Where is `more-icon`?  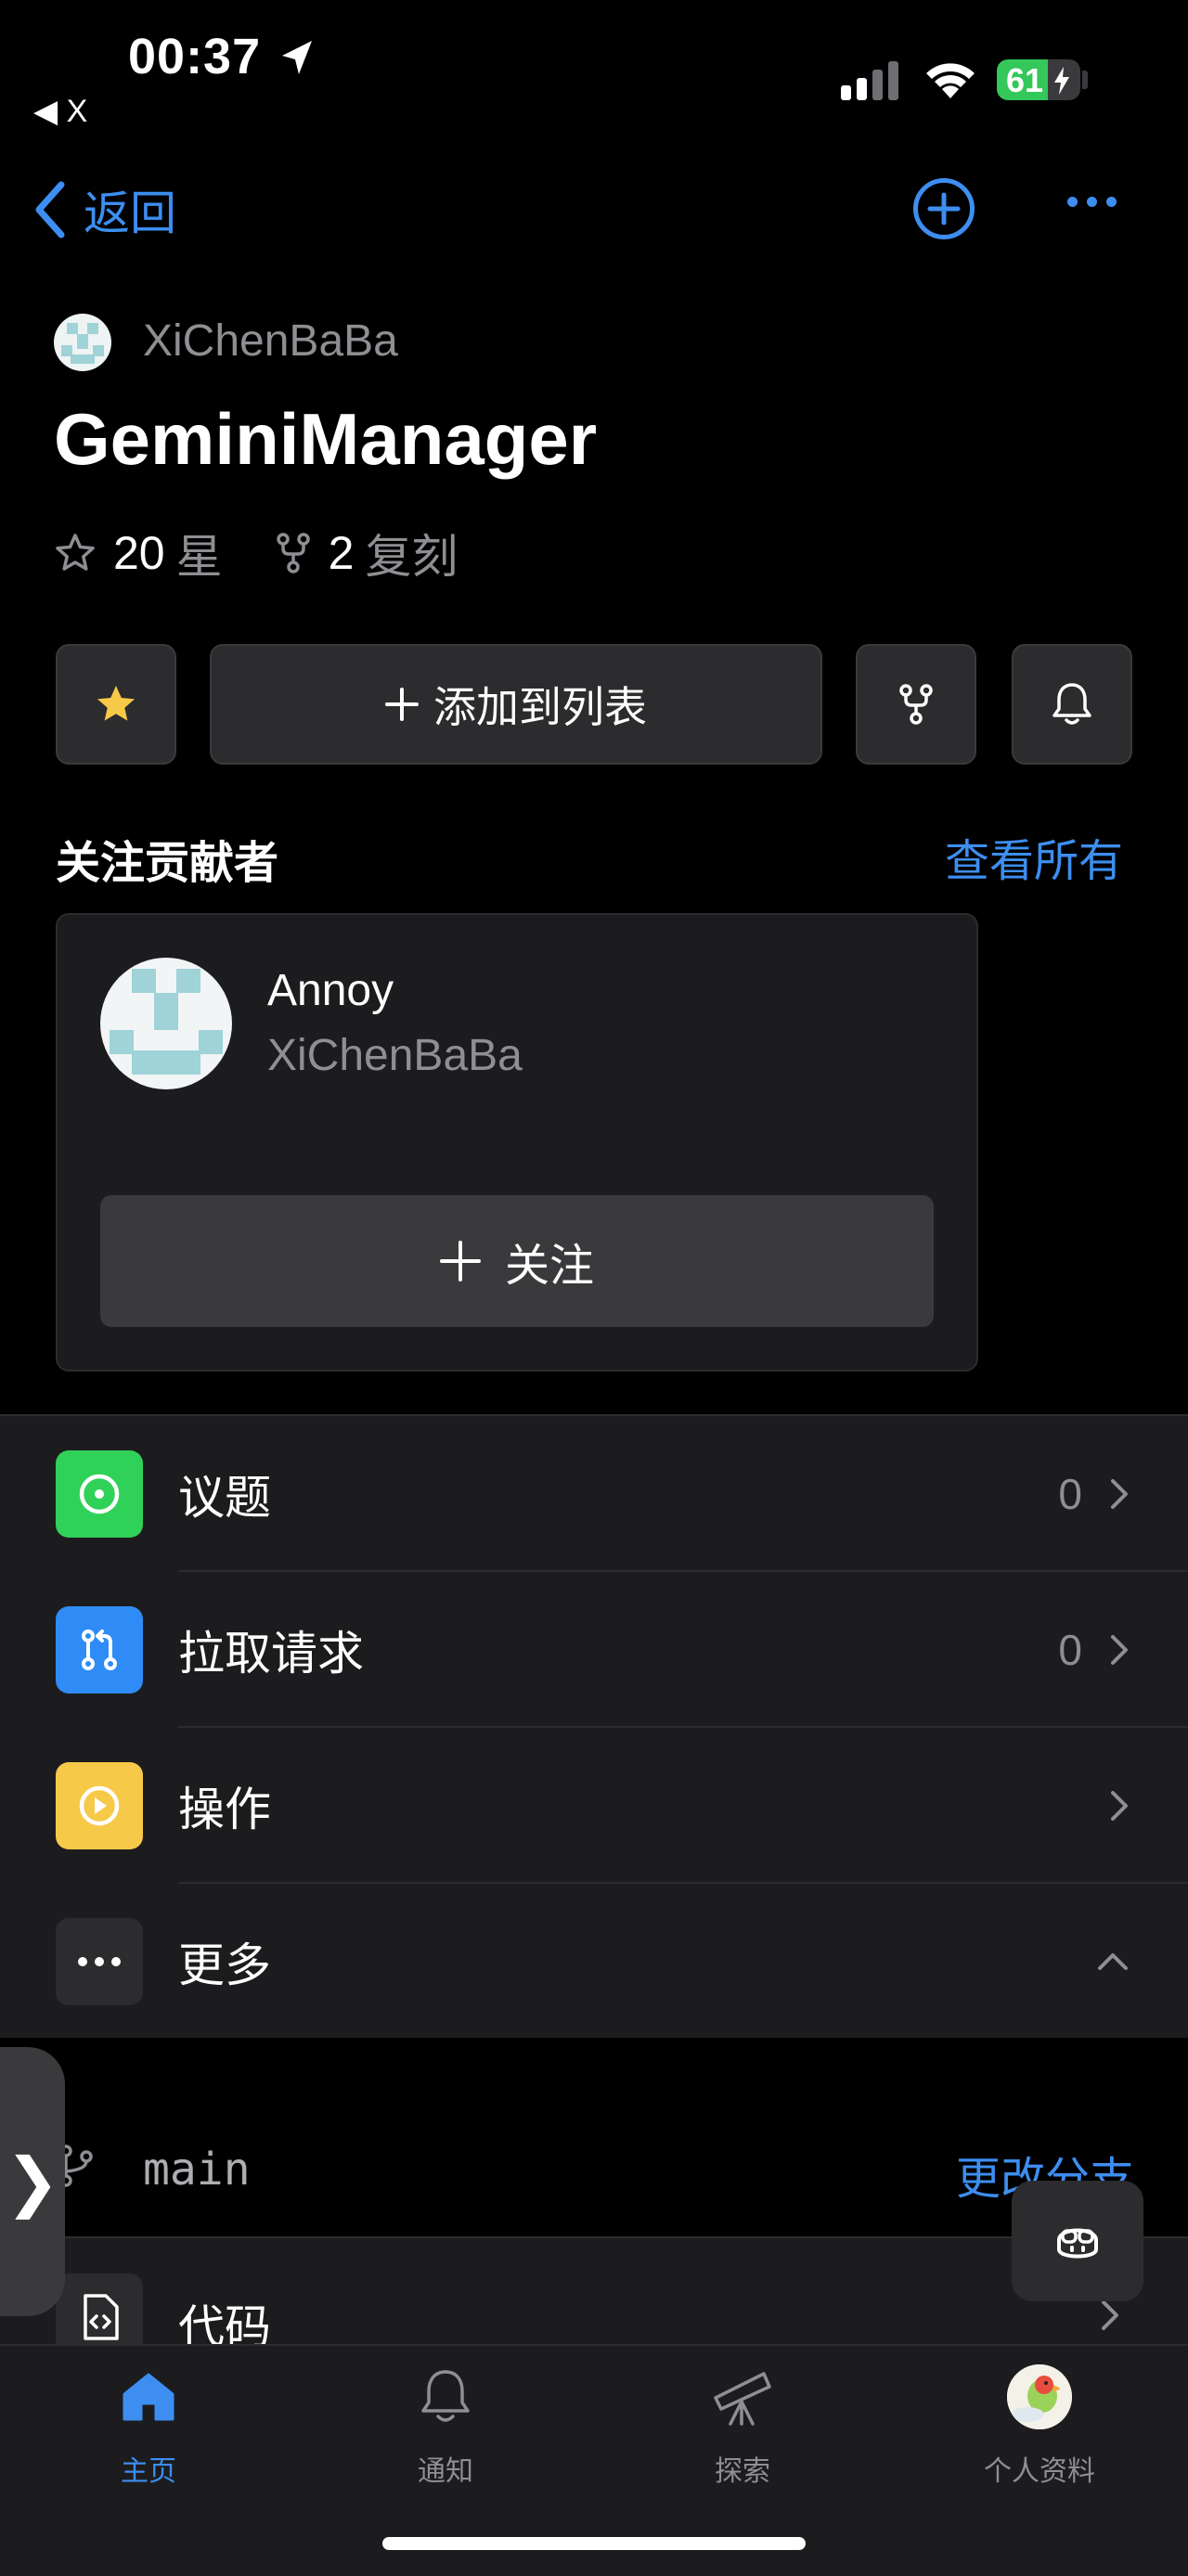 more-icon is located at coordinates (99, 1962).